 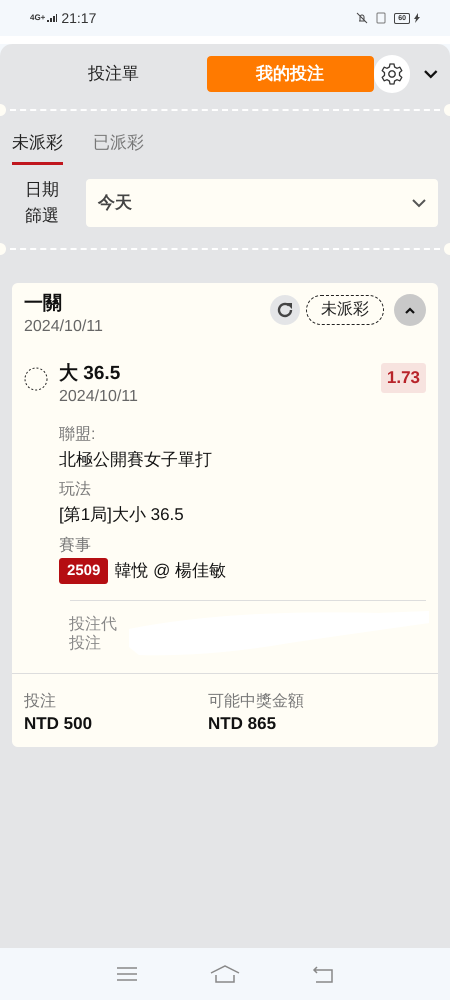 I want to click on date-dropdown: 今天, so click(x=262, y=202).